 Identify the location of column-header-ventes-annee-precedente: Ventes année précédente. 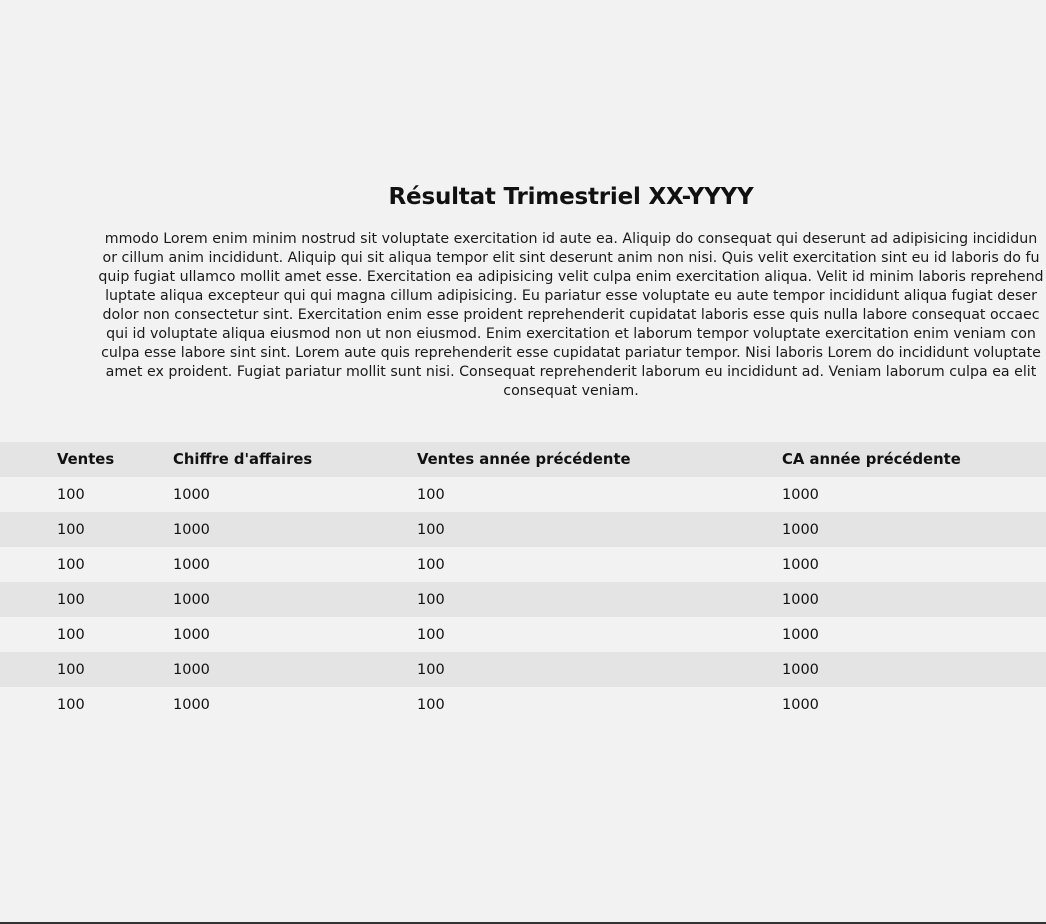
(524, 459).